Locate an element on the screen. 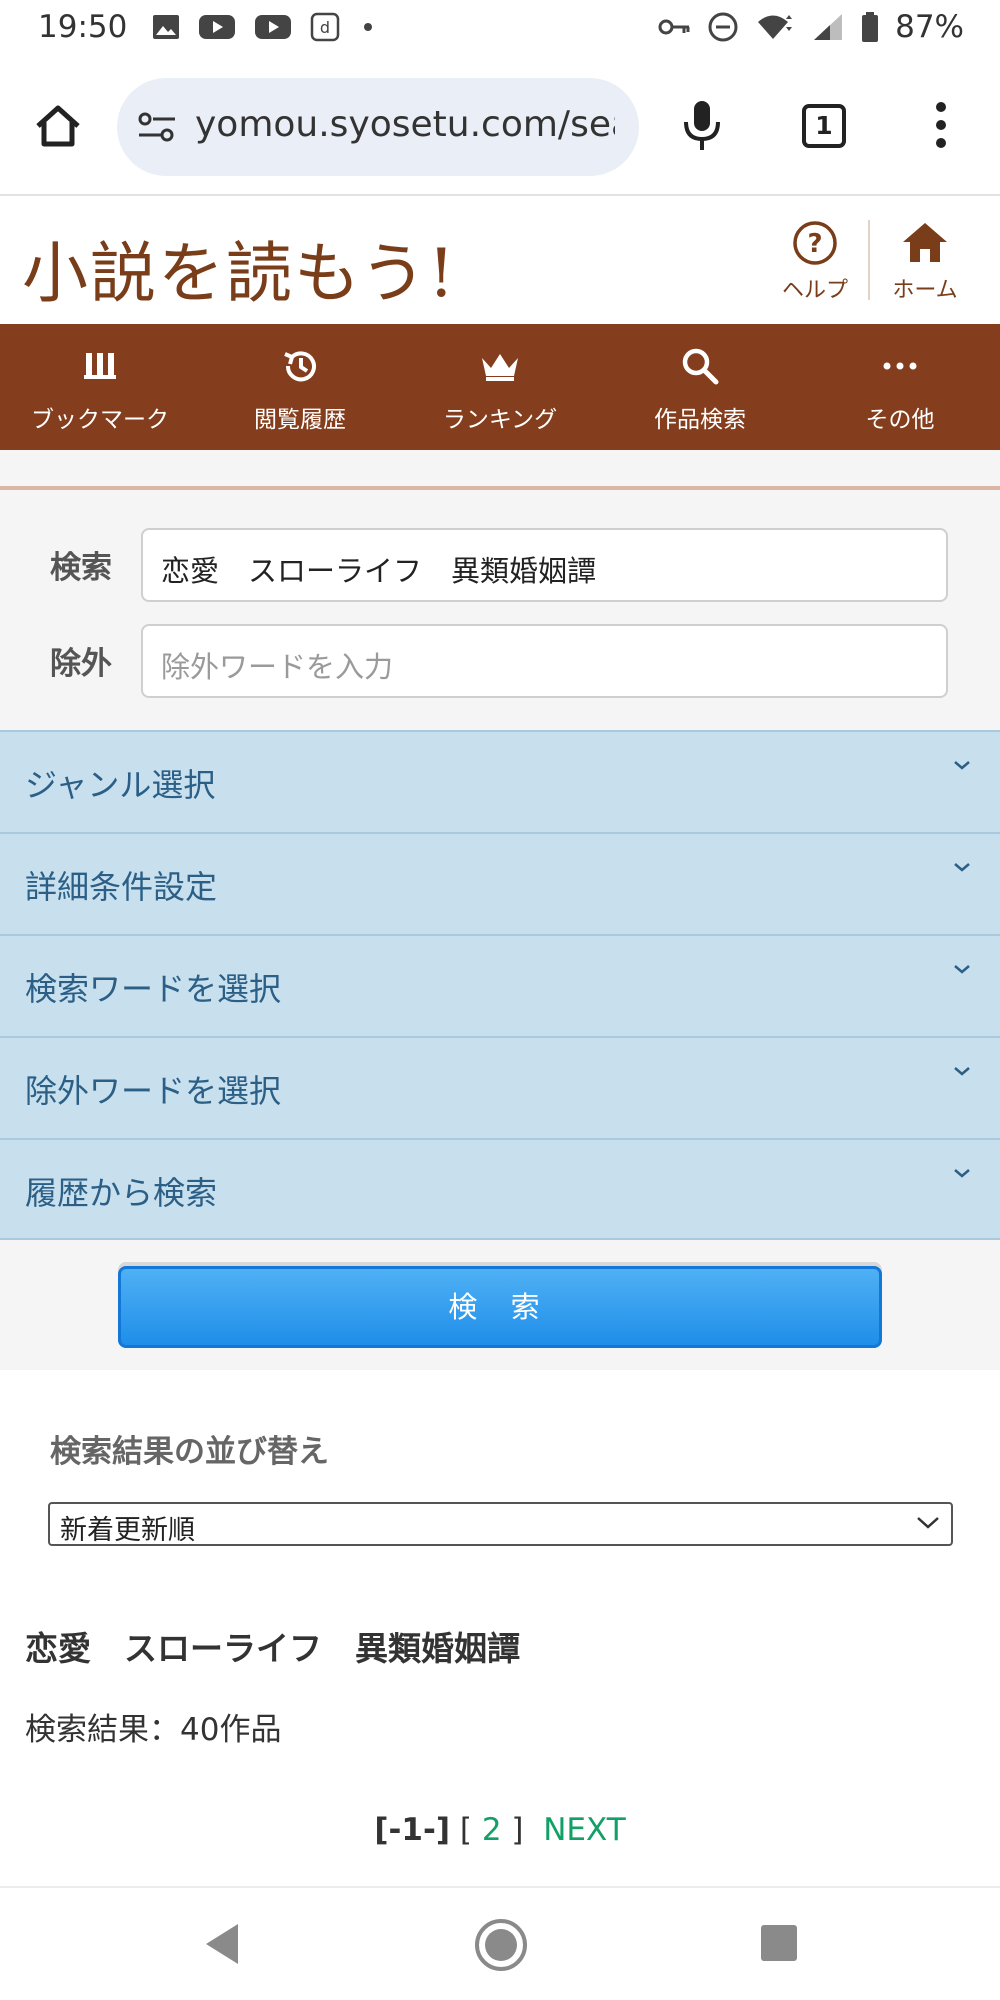  sort-selected-value: 新着更新順 is located at coordinates (127, 1530).